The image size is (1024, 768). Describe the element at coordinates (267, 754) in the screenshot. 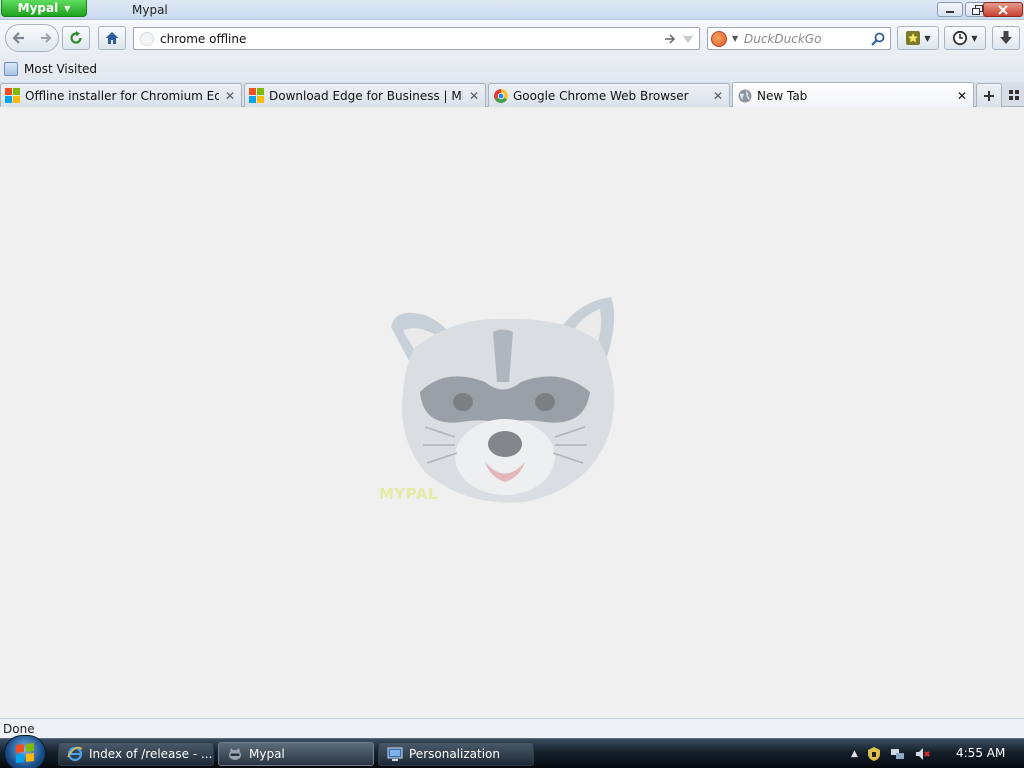

I see `taskbar-item-label: Mypal` at that location.